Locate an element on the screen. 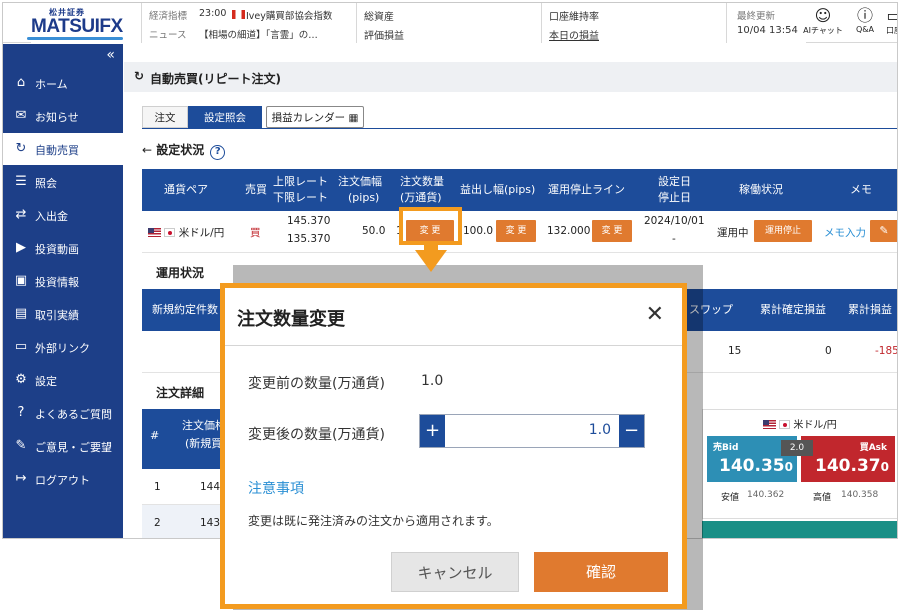 The height and width of the screenshot is (613, 900). sidebar-item-deposit: ⇄ 入出金 is located at coordinates (63, 215).